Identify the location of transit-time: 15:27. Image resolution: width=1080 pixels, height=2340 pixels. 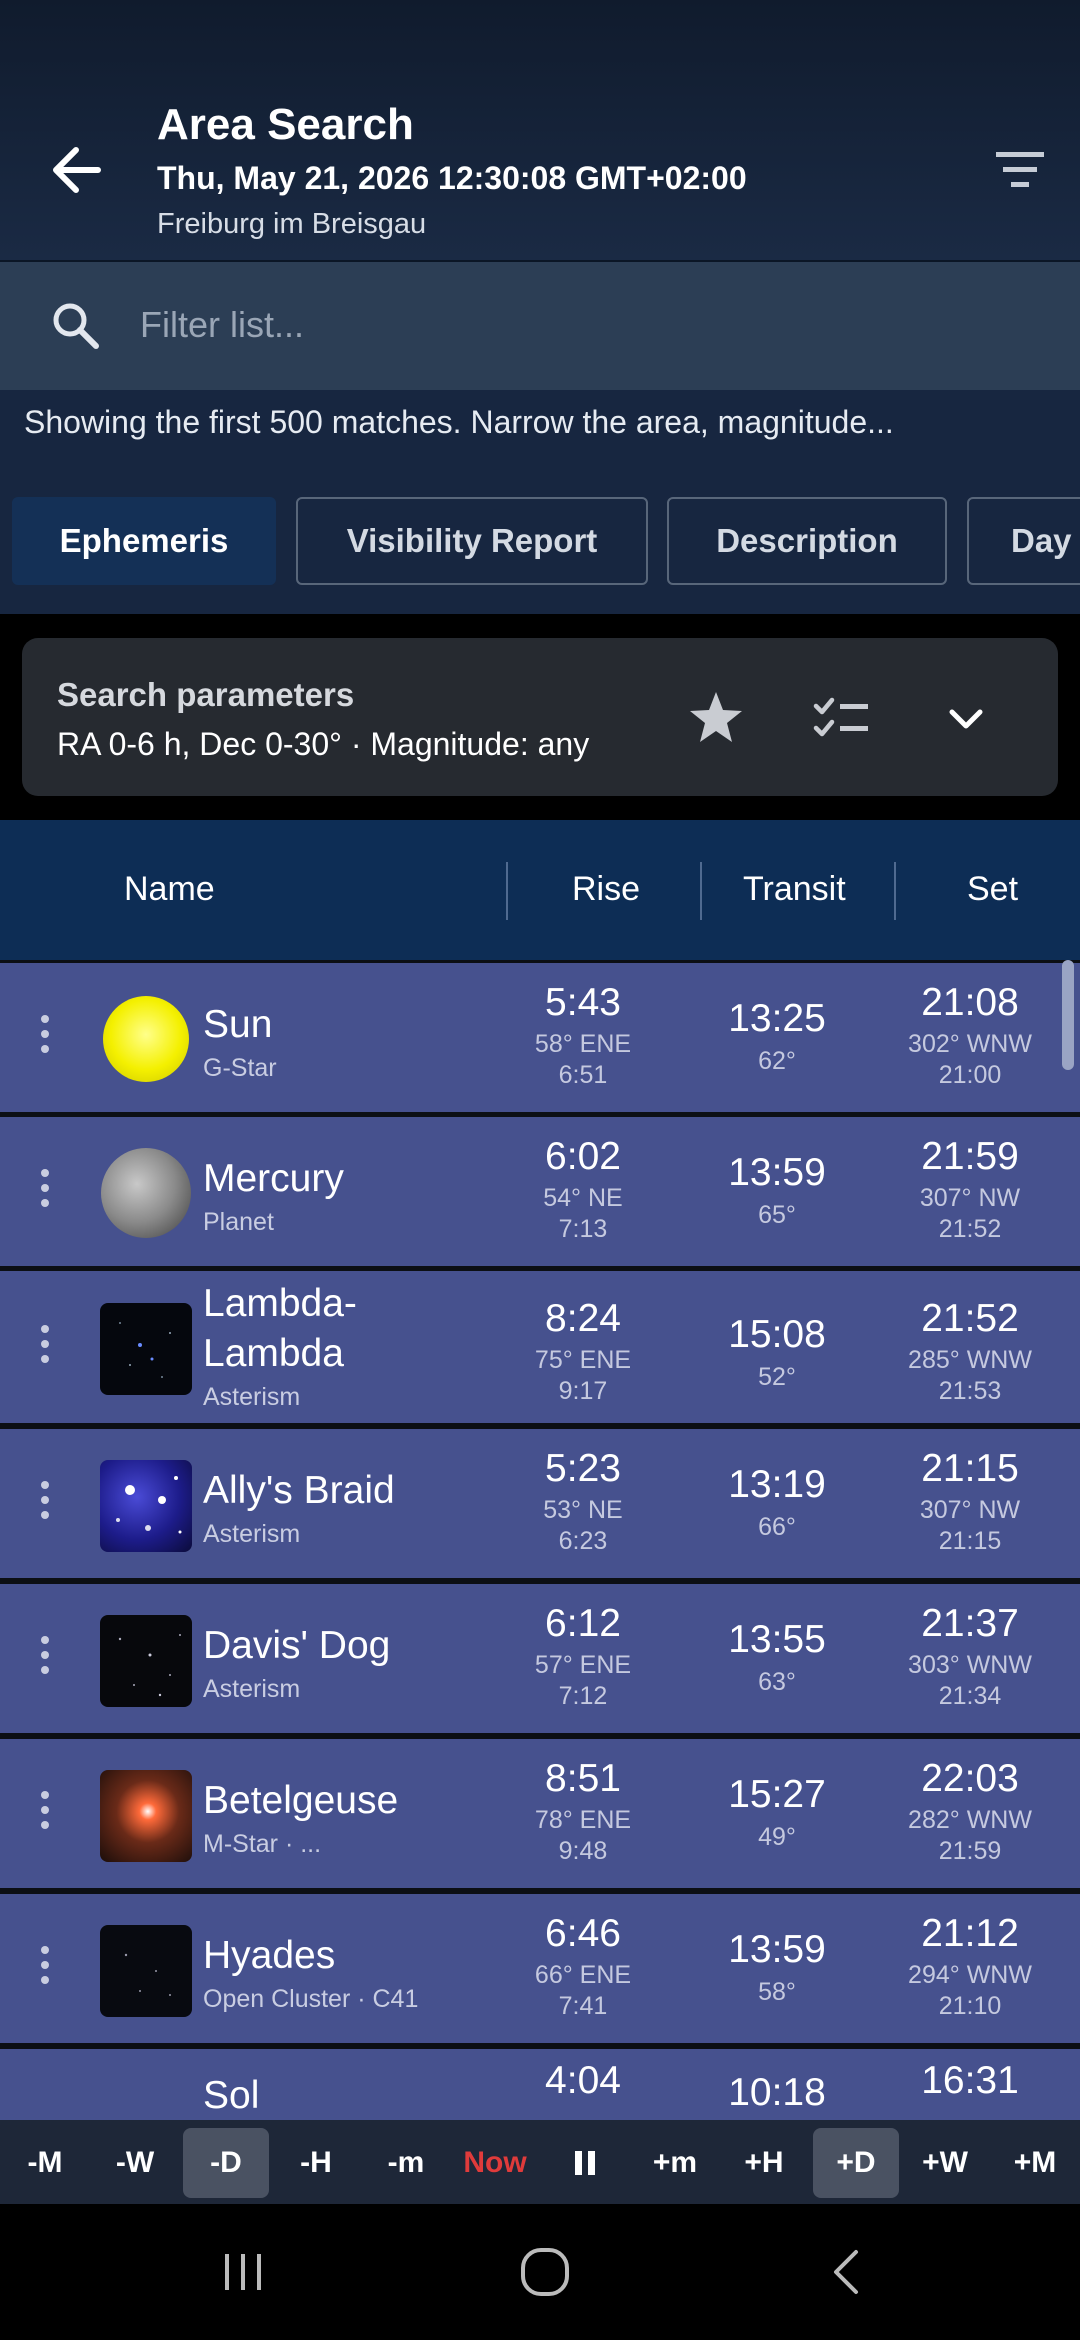
(777, 1794).